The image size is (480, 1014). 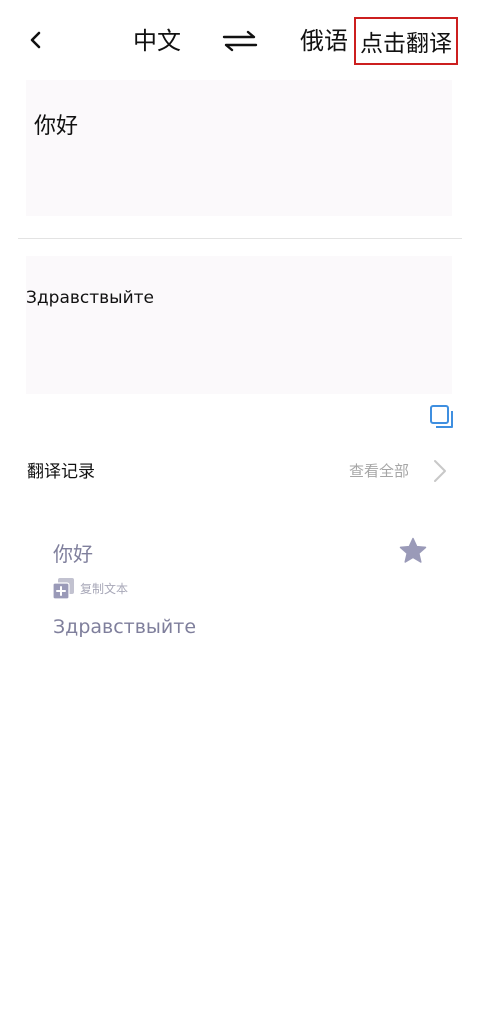 I want to click on translate-button: 点击翻译, so click(x=406, y=41).